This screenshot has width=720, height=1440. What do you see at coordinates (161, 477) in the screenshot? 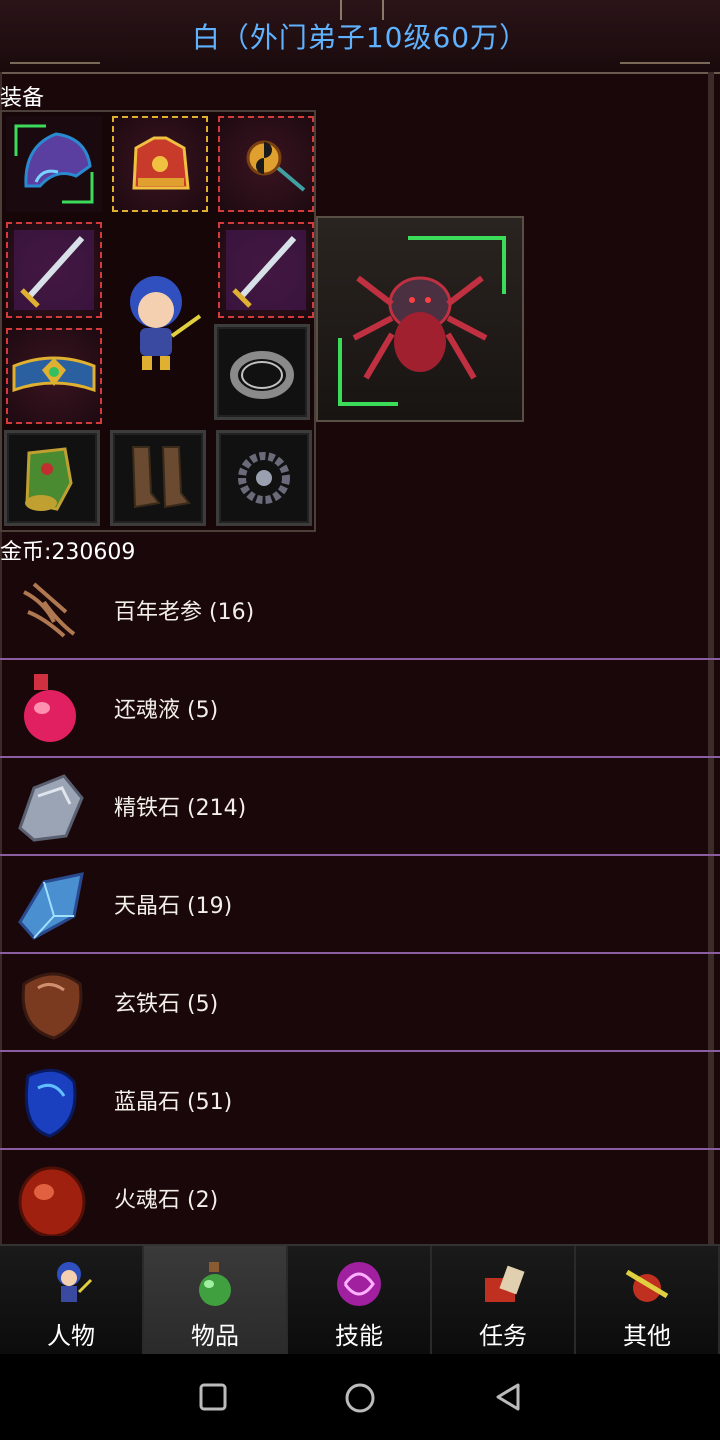
I see `boots-icon` at bounding box center [161, 477].